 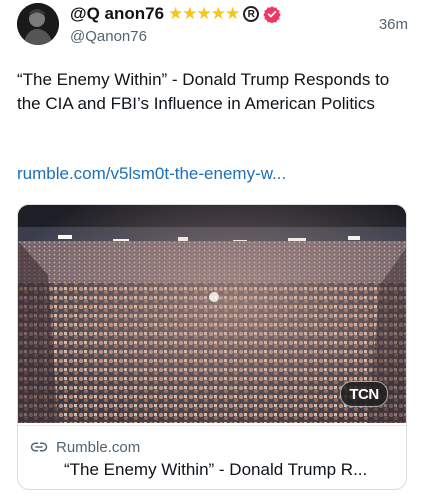 What do you see at coordinates (117, 14) in the screenshot?
I see `display-name: @Q anon76` at bounding box center [117, 14].